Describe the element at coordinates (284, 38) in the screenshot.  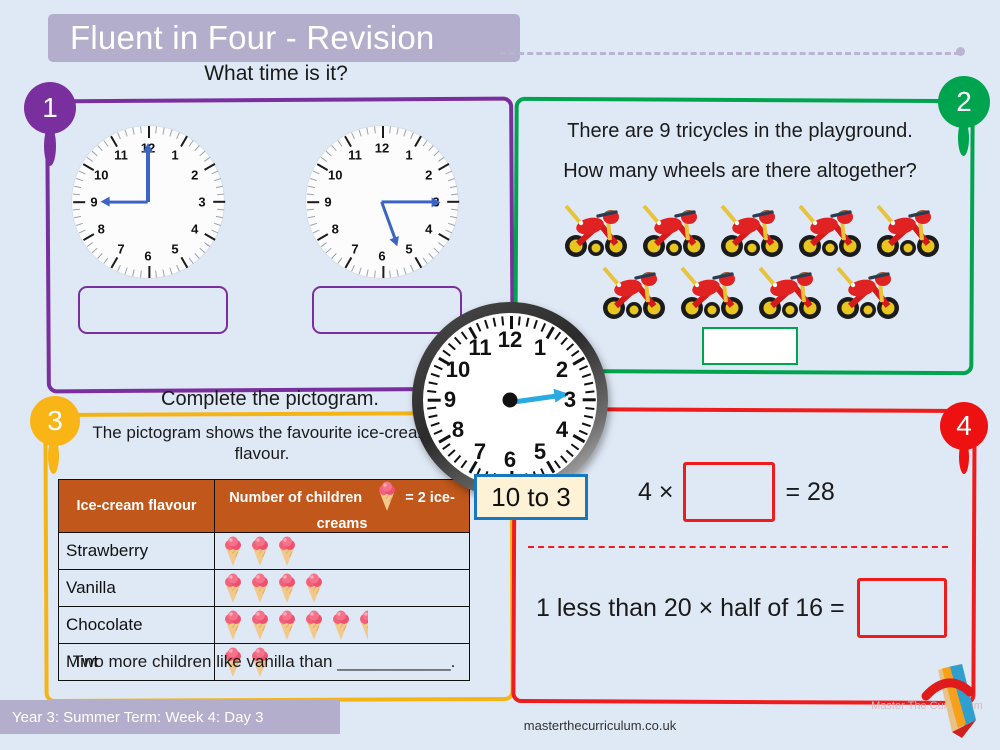
I see `title-banner: Fluent in Four - Revision` at that location.